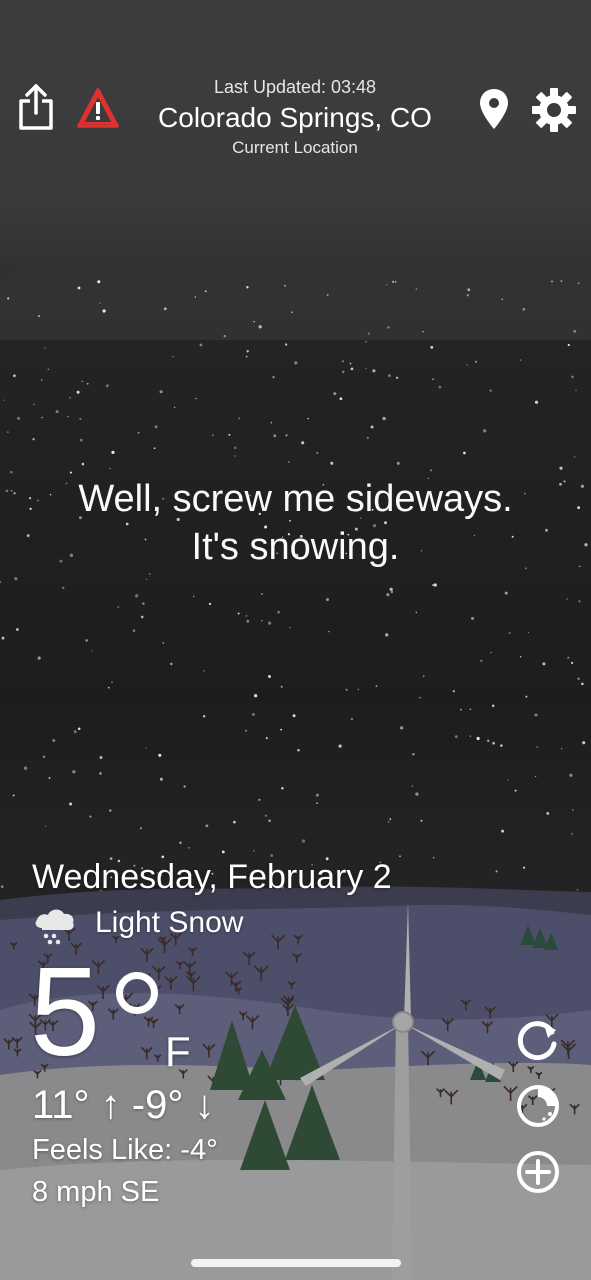 The image size is (591, 1280). Describe the element at coordinates (125, 1150) in the screenshot. I see `feels-like-temperature: Feels Like: -4°` at that location.